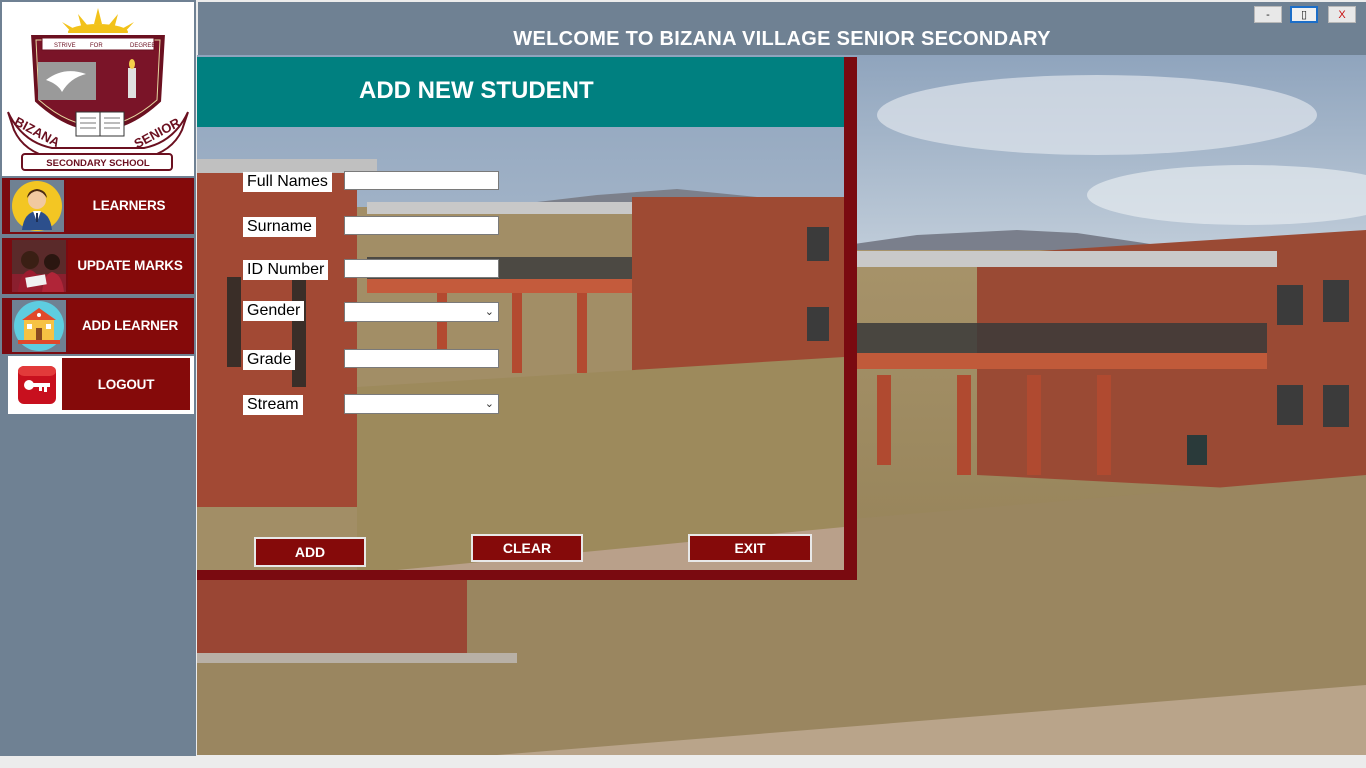 The height and width of the screenshot is (768, 1366). I want to click on surname-label: Surname, so click(279, 227).